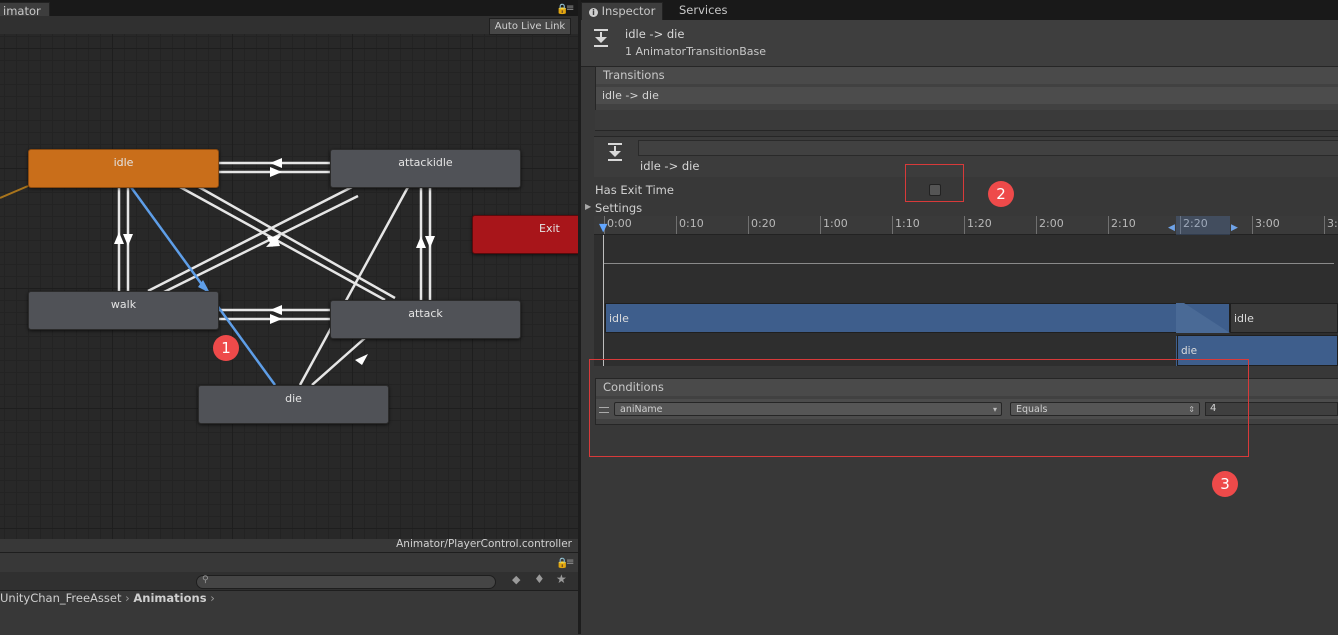  I want to click on transitions-header: Transitions, so click(966, 75).